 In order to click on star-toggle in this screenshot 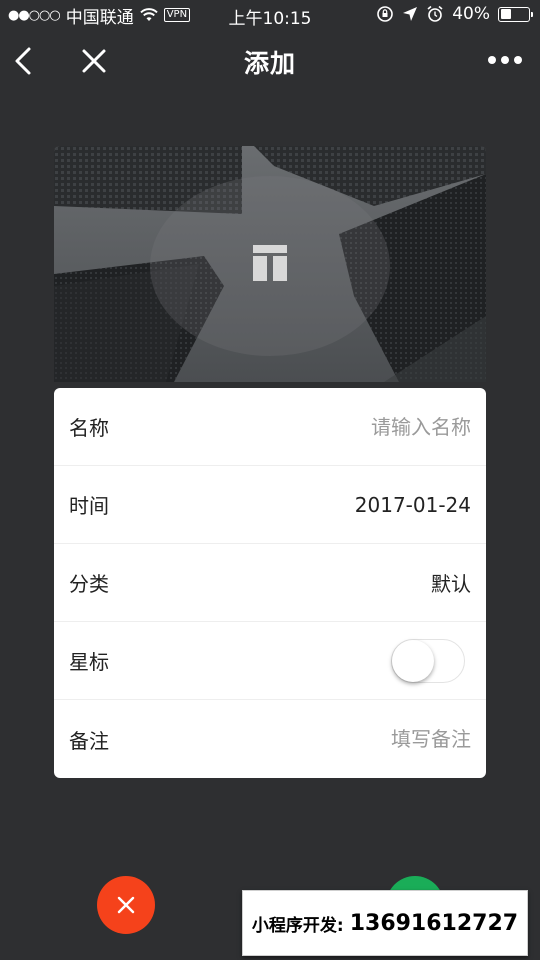, I will do `click(428, 660)`.